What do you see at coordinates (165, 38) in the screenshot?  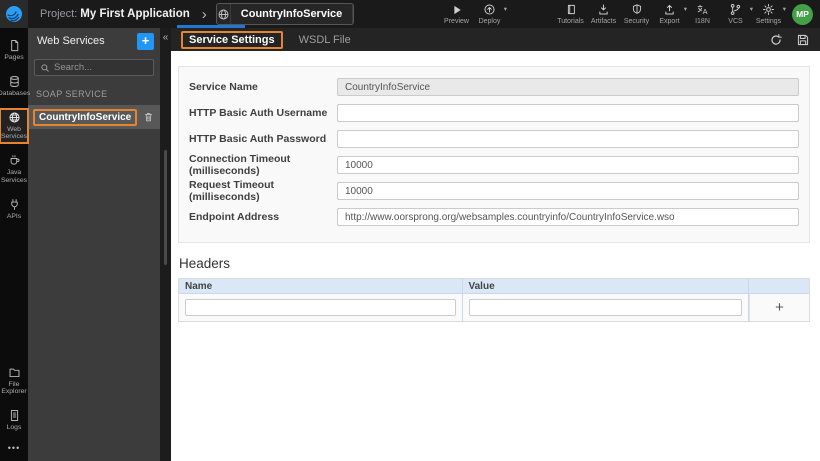 I see `collapse-panel-button: «` at bounding box center [165, 38].